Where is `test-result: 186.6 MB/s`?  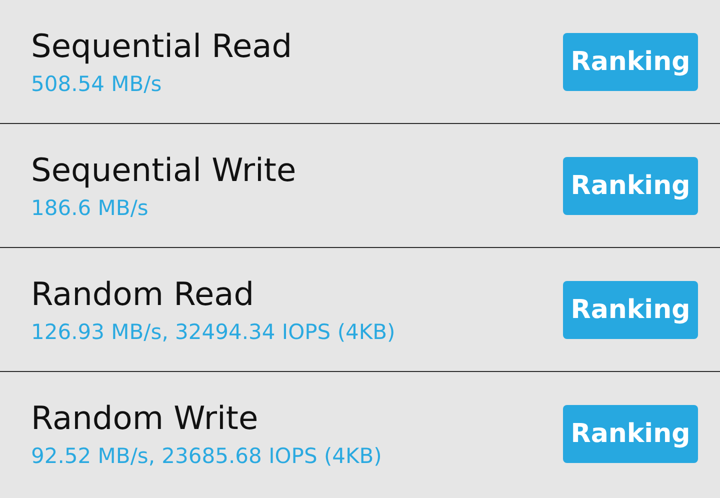 test-result: 186.6 MB/s is located at coordinates (90, 208).